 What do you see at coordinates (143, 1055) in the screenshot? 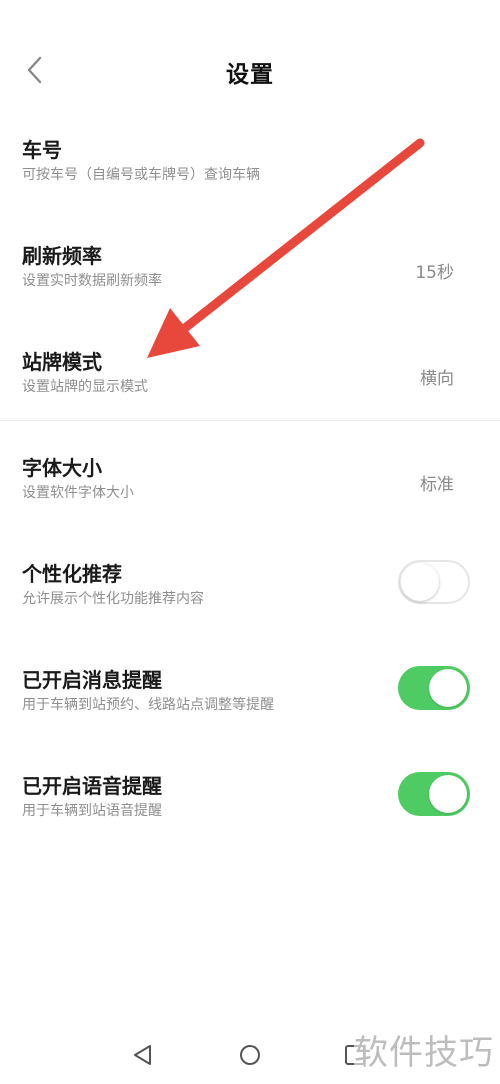
I see `nav-back-triangle-icon` at bounding box center [143, 1055].